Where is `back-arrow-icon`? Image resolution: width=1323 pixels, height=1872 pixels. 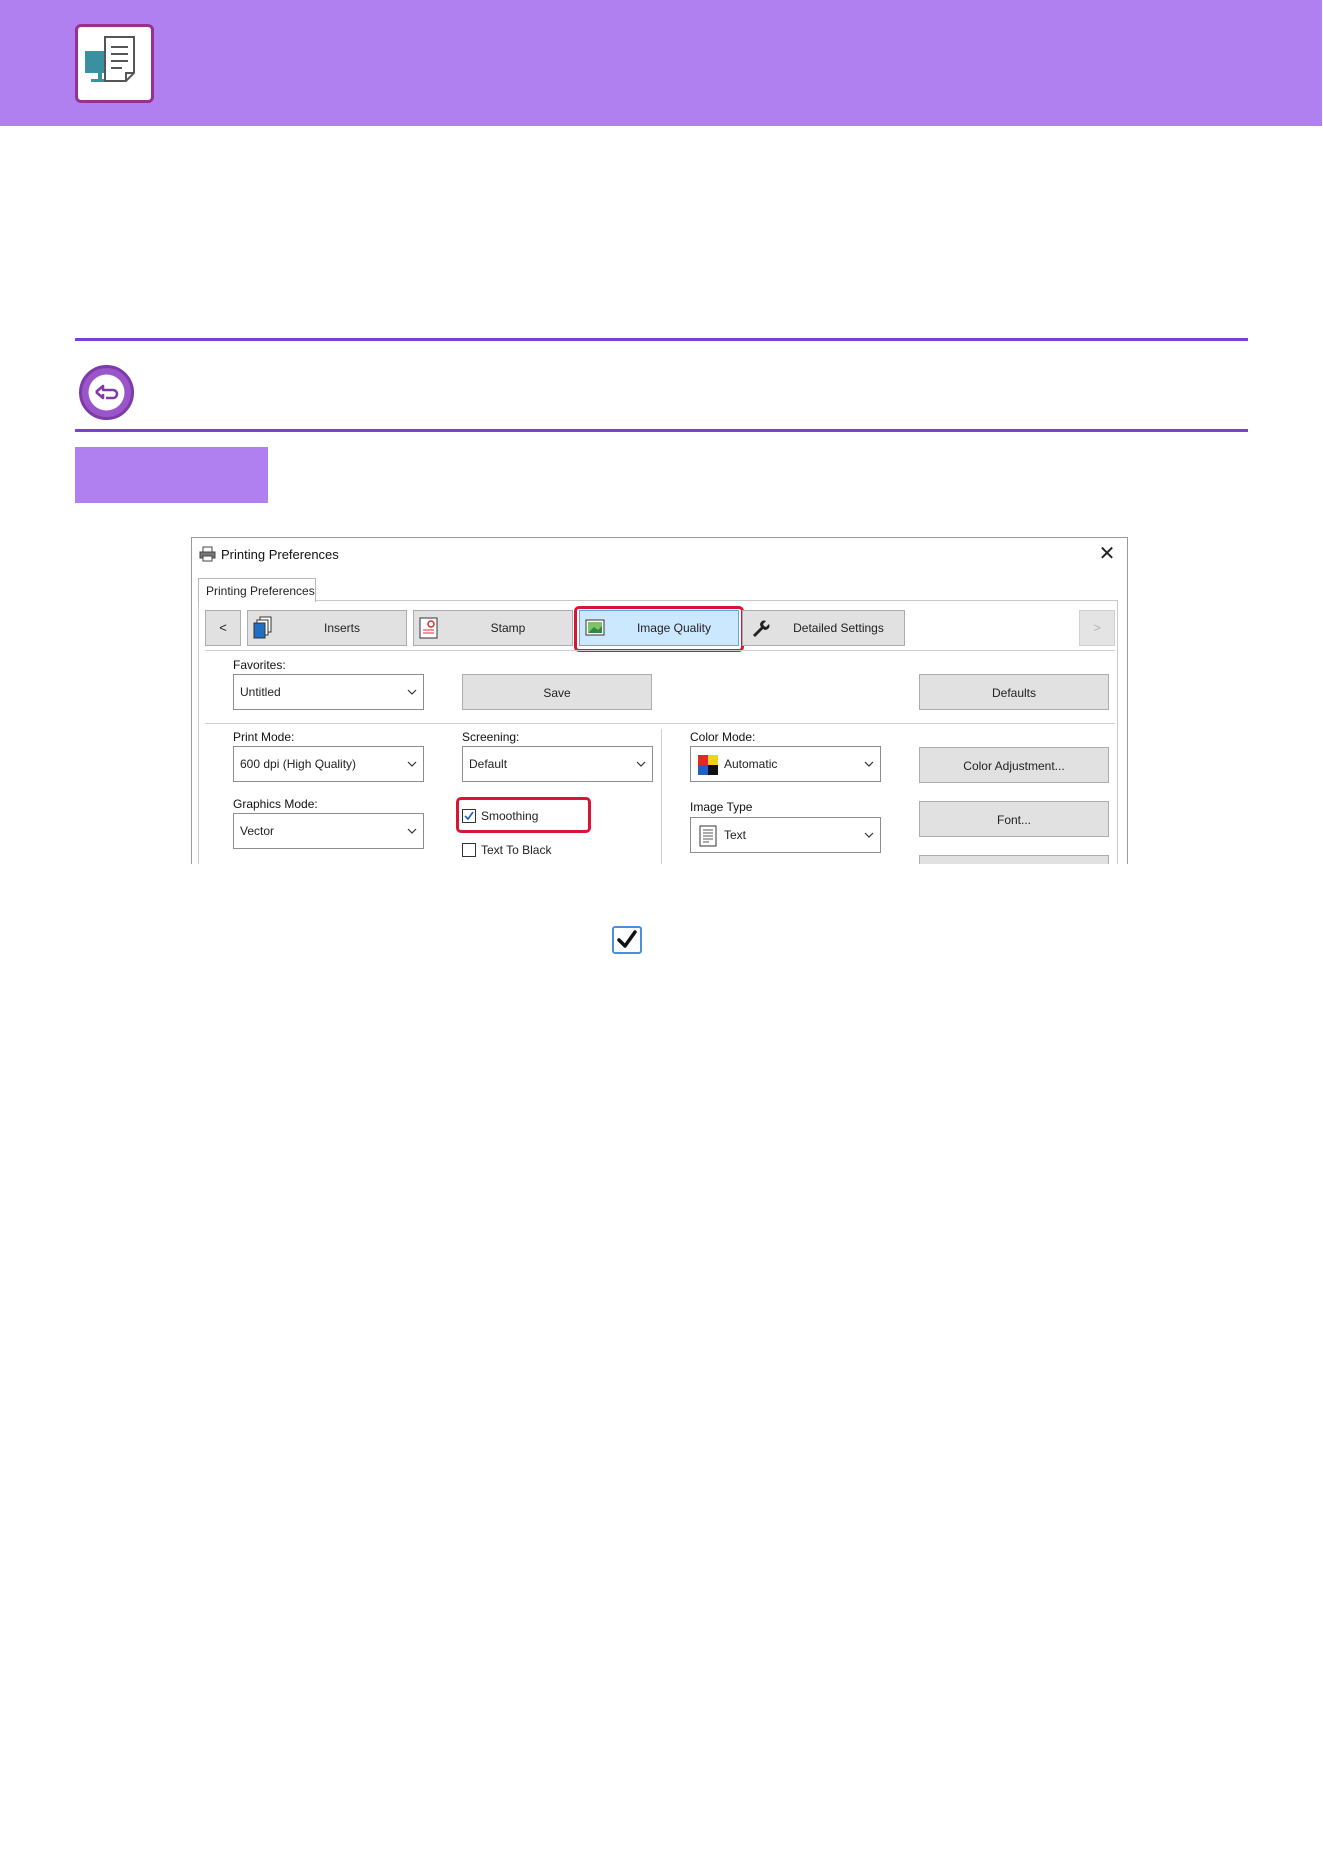 back-arrow-icon is located at coordinates (106, 392).